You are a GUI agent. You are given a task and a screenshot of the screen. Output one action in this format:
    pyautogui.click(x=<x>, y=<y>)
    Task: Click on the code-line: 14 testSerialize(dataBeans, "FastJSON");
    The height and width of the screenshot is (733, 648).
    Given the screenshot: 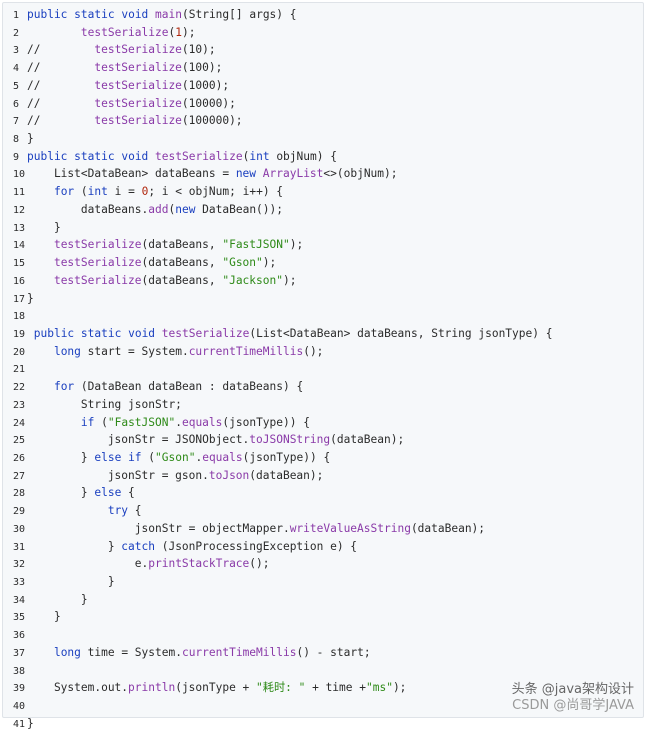 What is the action you would take?
    pyautogui.click(x=153, y=244)
    